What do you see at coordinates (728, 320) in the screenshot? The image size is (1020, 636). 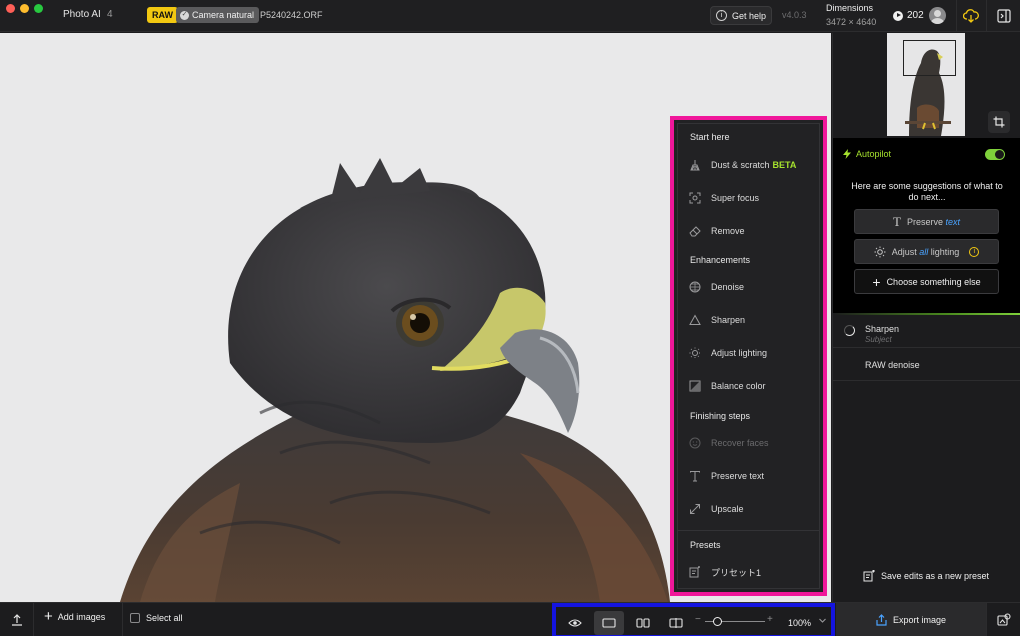 I see `menu-item-label: Sharpen` at bounding box center [728, 320].